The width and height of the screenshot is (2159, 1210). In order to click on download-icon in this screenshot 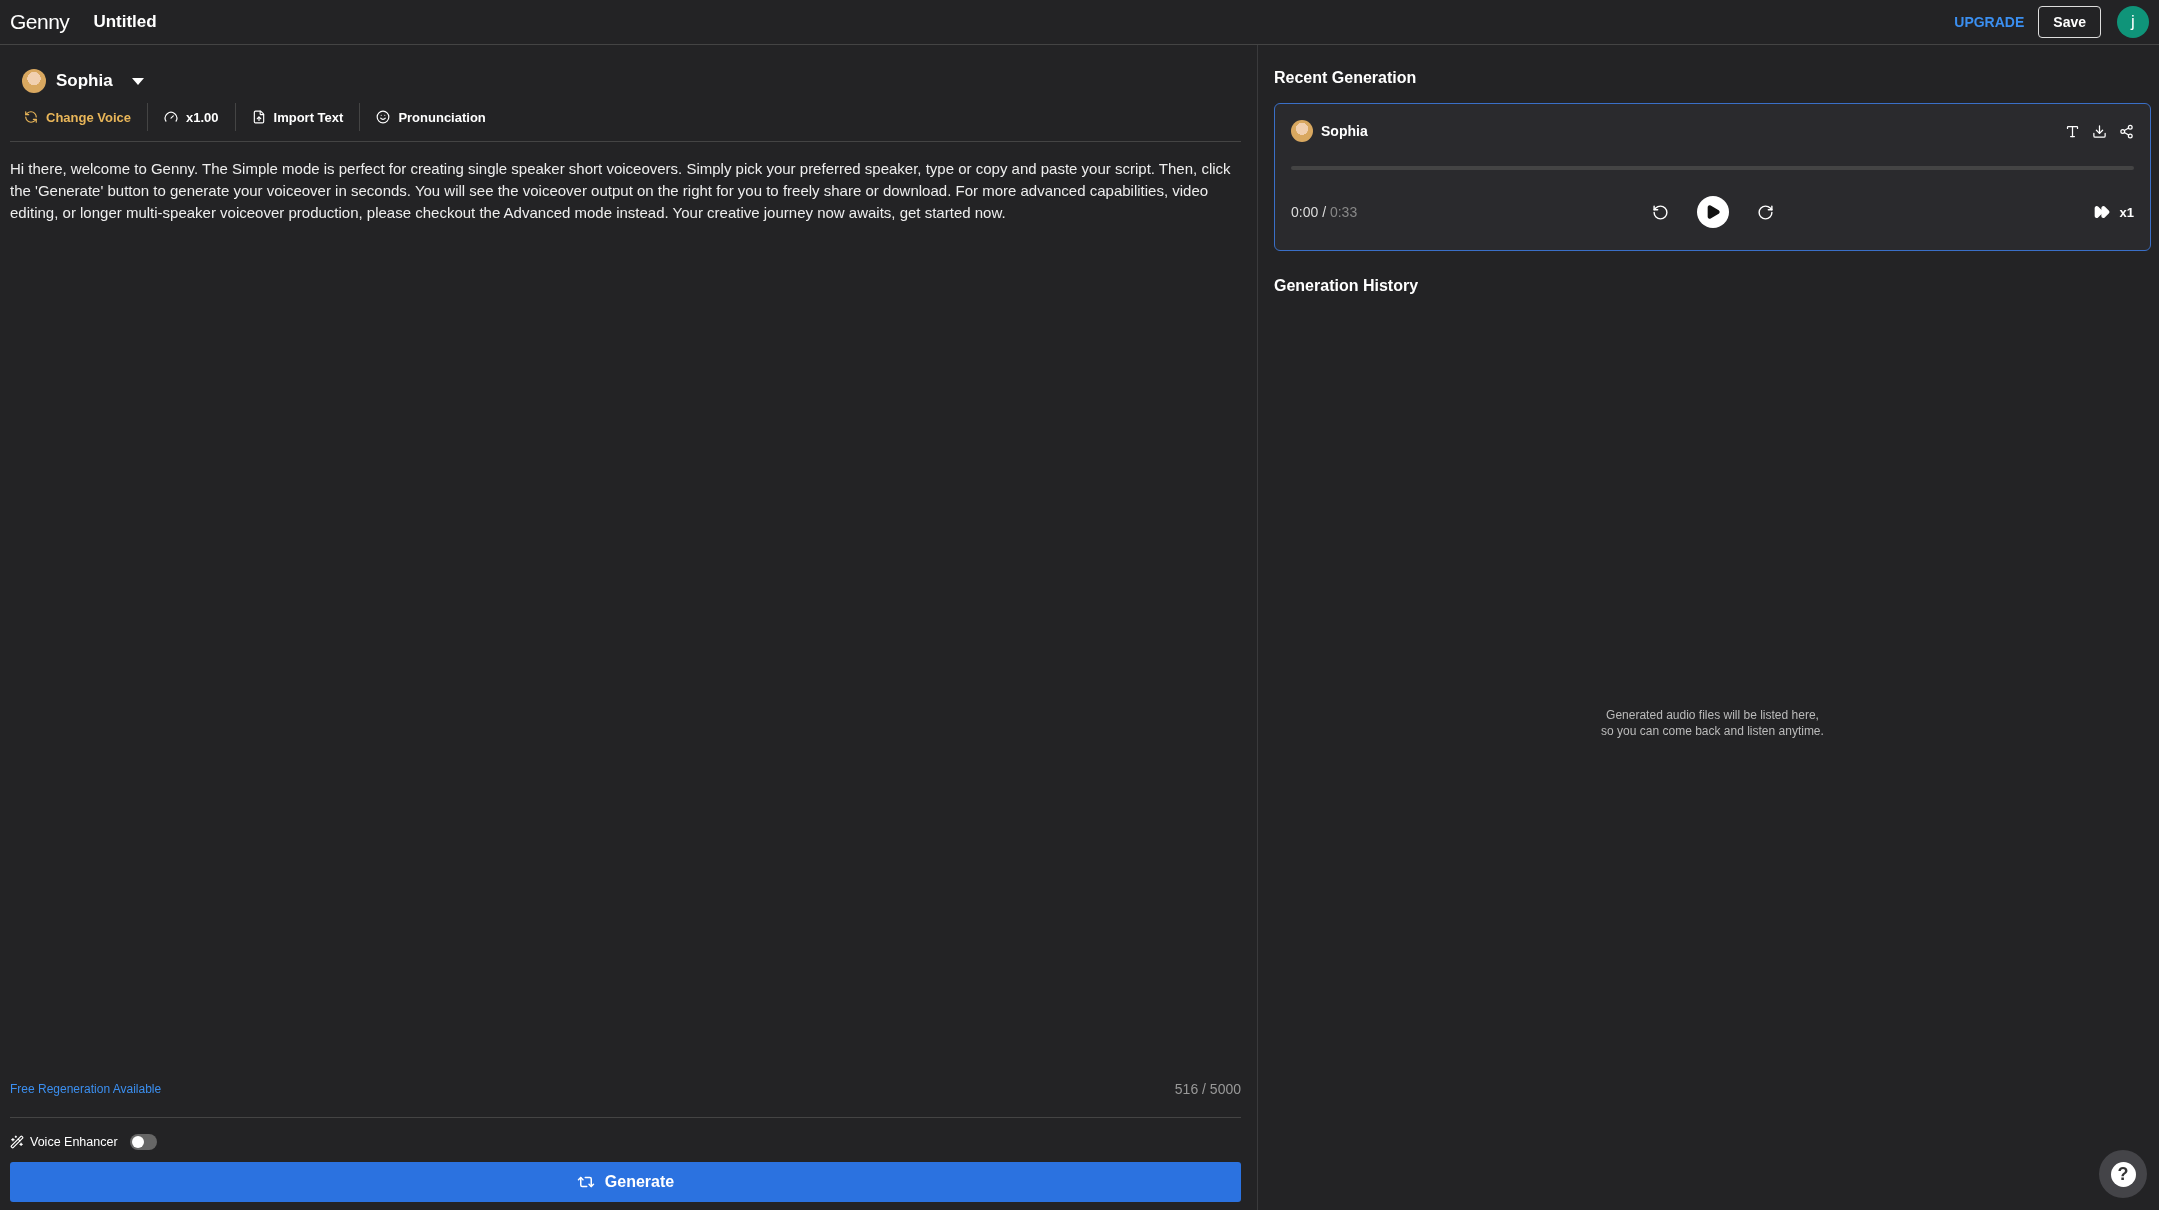, I will do `click(2099, 131)`.